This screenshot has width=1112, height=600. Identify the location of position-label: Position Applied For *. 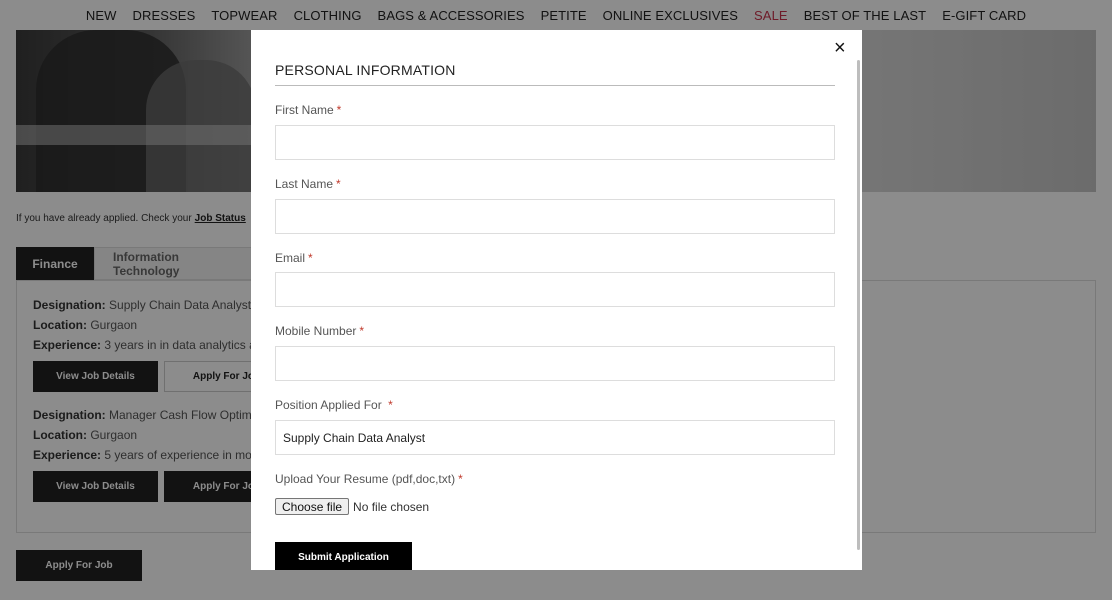
(334, 405).